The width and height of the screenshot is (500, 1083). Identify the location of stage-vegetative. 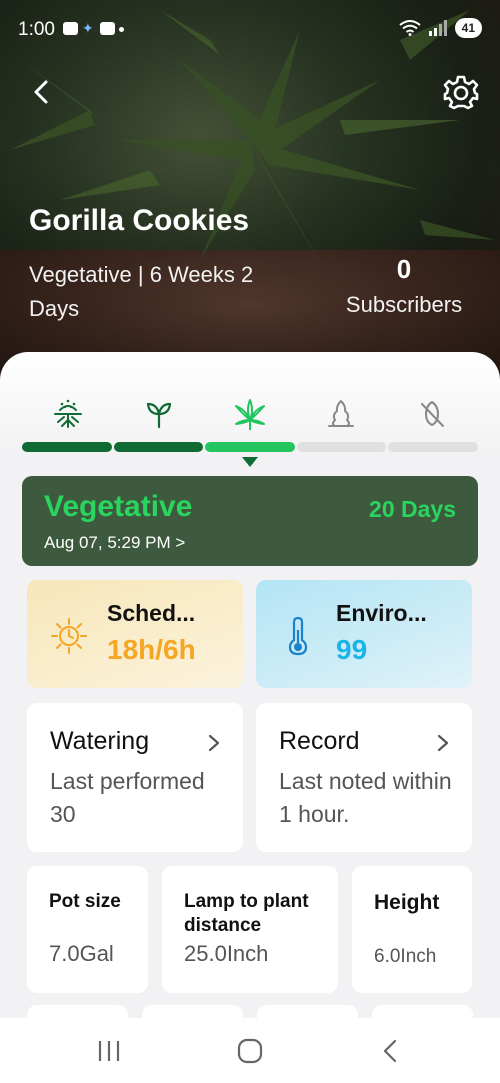
(249, 416).